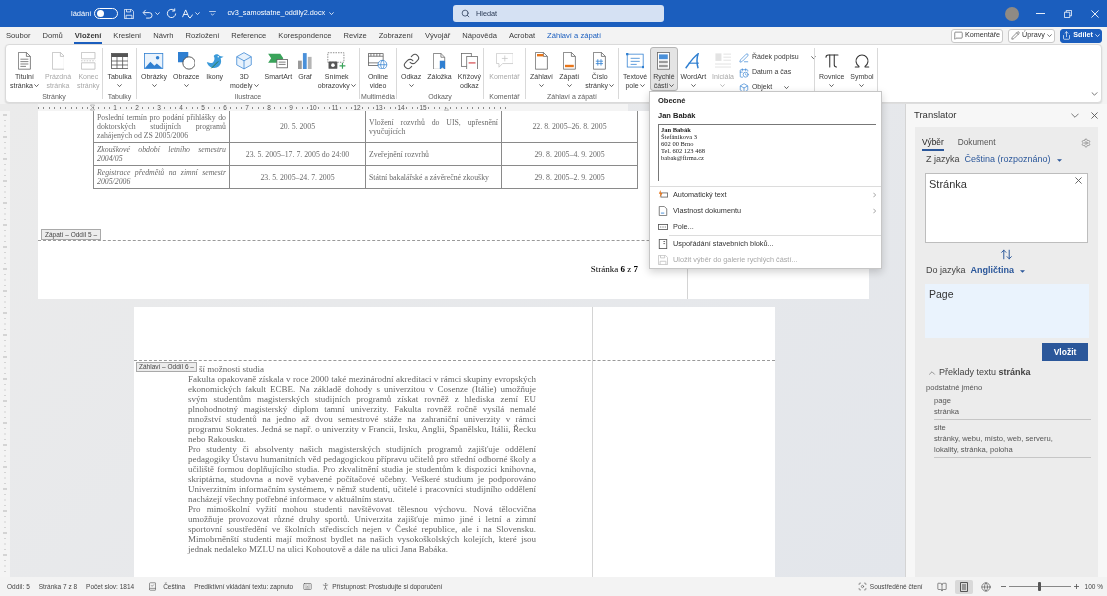 The image size is (1107, 596). Describe the element at coordinates (985, 373) in the screenshot. I see `section-heading: Překlady textu stránka` at that location.